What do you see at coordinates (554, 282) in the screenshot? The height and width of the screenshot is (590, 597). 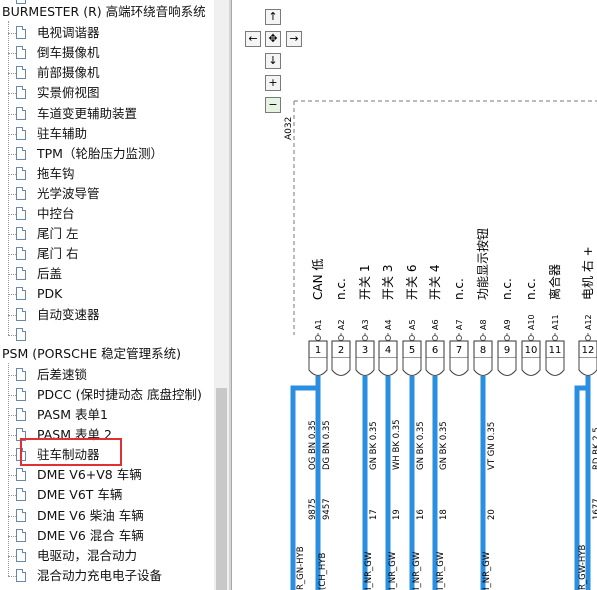 I see `pin-function-label: 离合器` at bounding box center [554, 282].